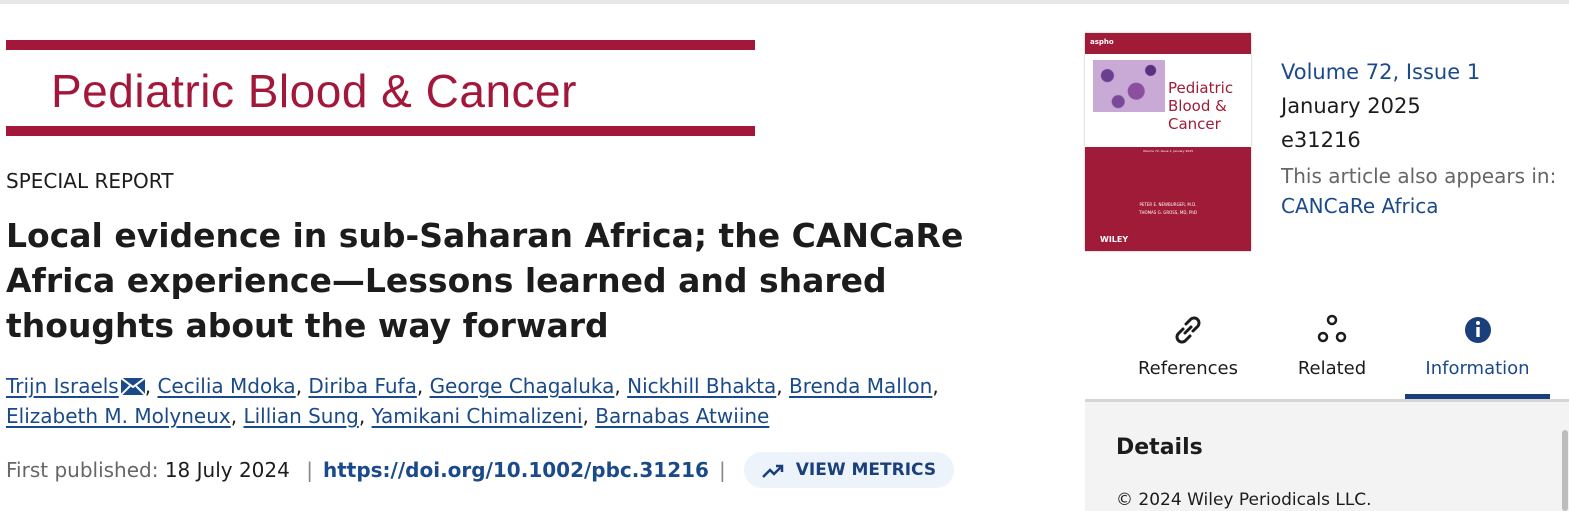 Image resolution: width=1569 pixels, height=511 pixels. Describe the element at coordinates (1168, 151) in the screenshot. I see `cover-volume-line: Volume 72, Issue 1, January 2025` at that location.